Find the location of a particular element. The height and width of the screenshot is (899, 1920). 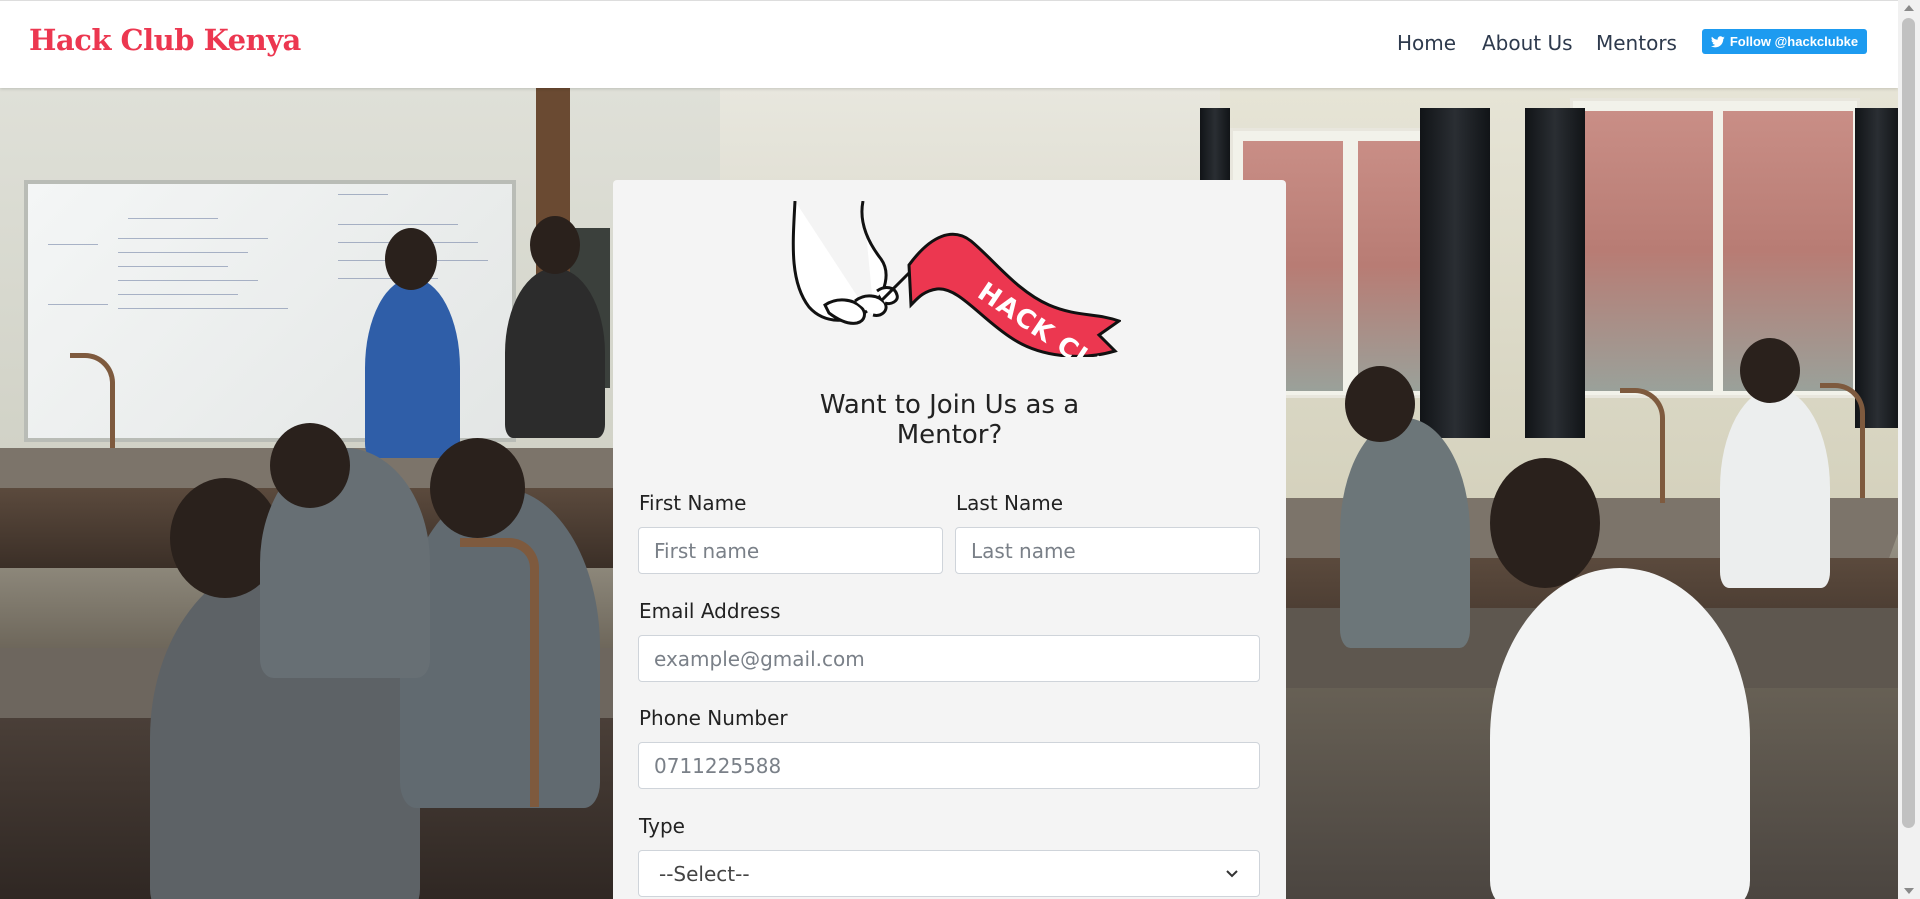

brand-logo-text: Hack Club Kenya is located at coordinates (165, 40).